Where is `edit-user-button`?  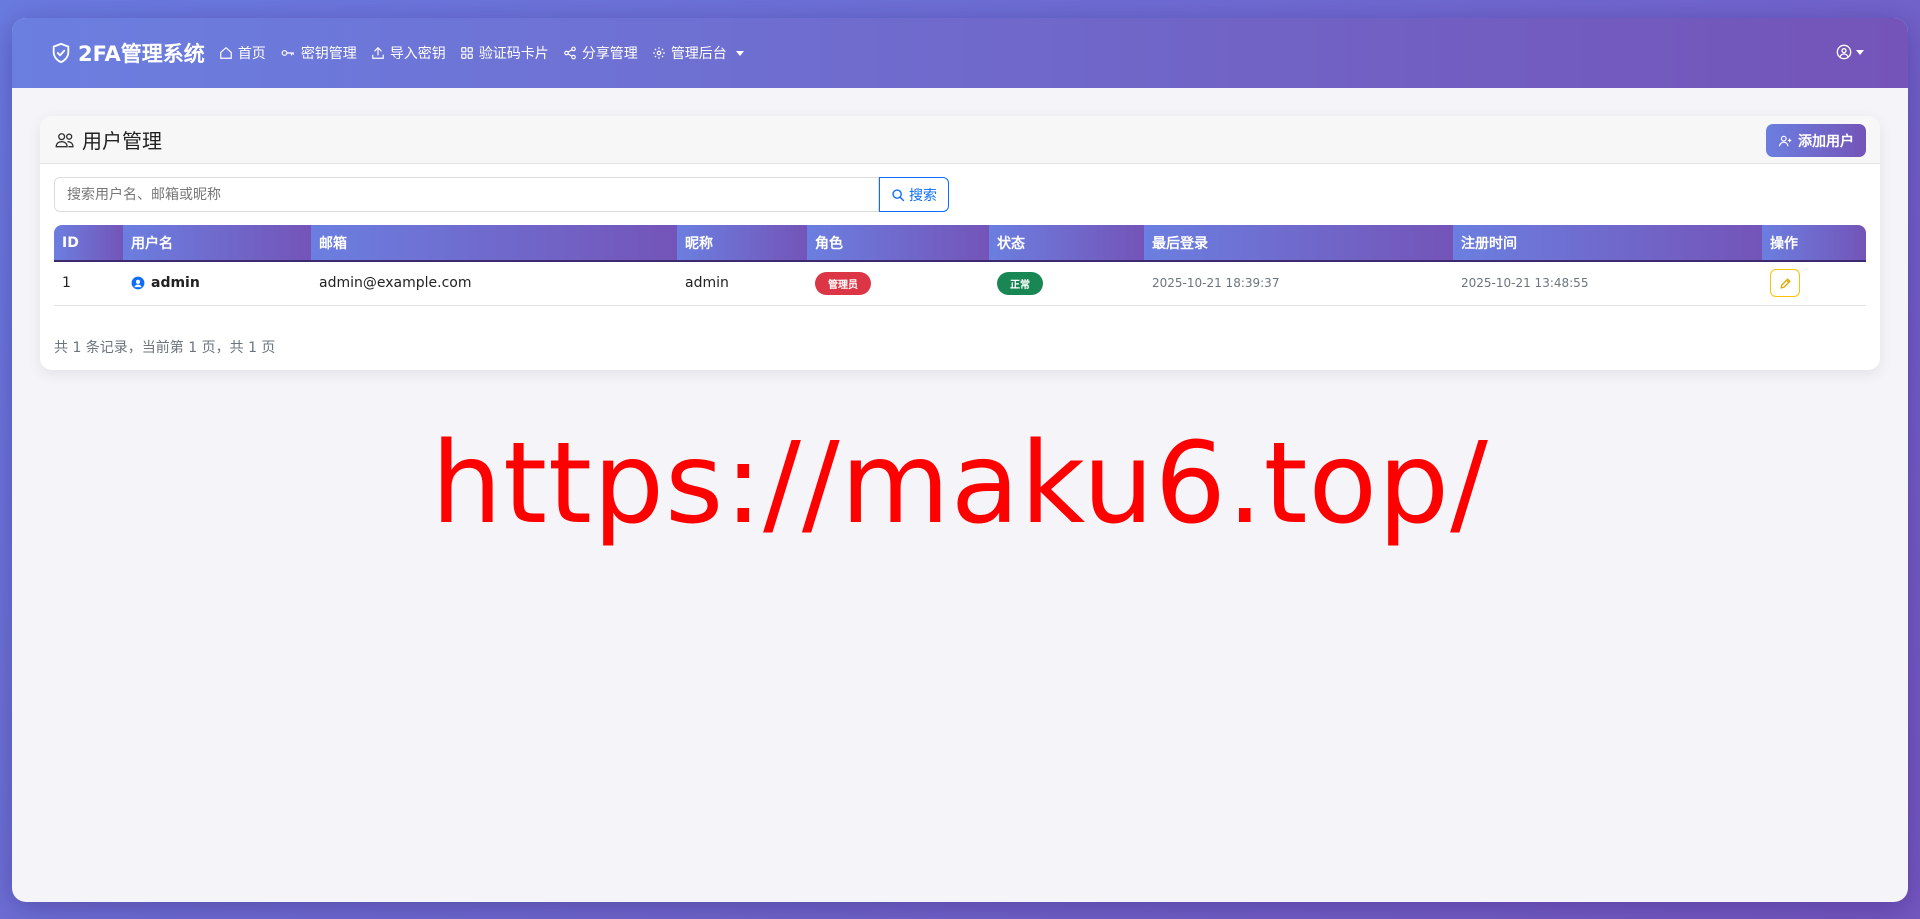
edit-user-button is located at coordinates (1785, 283).